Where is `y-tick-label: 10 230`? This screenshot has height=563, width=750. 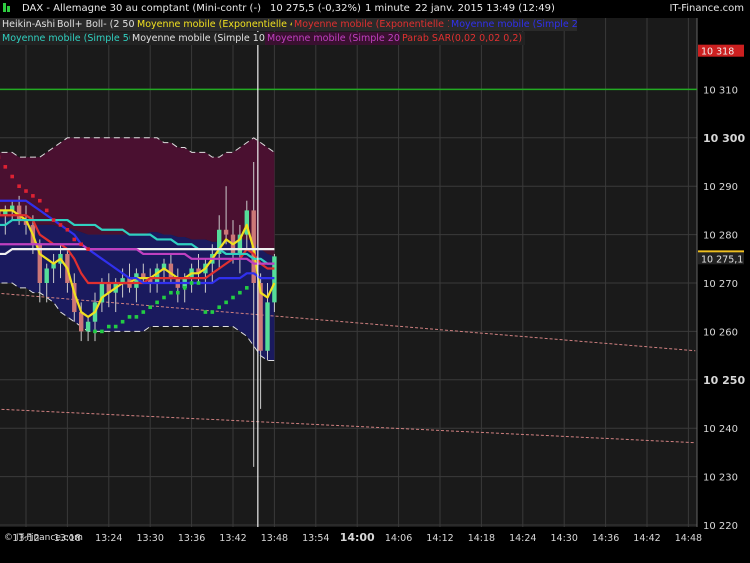
y-tick-label: 10 230 is located at coordinates (720, 478).